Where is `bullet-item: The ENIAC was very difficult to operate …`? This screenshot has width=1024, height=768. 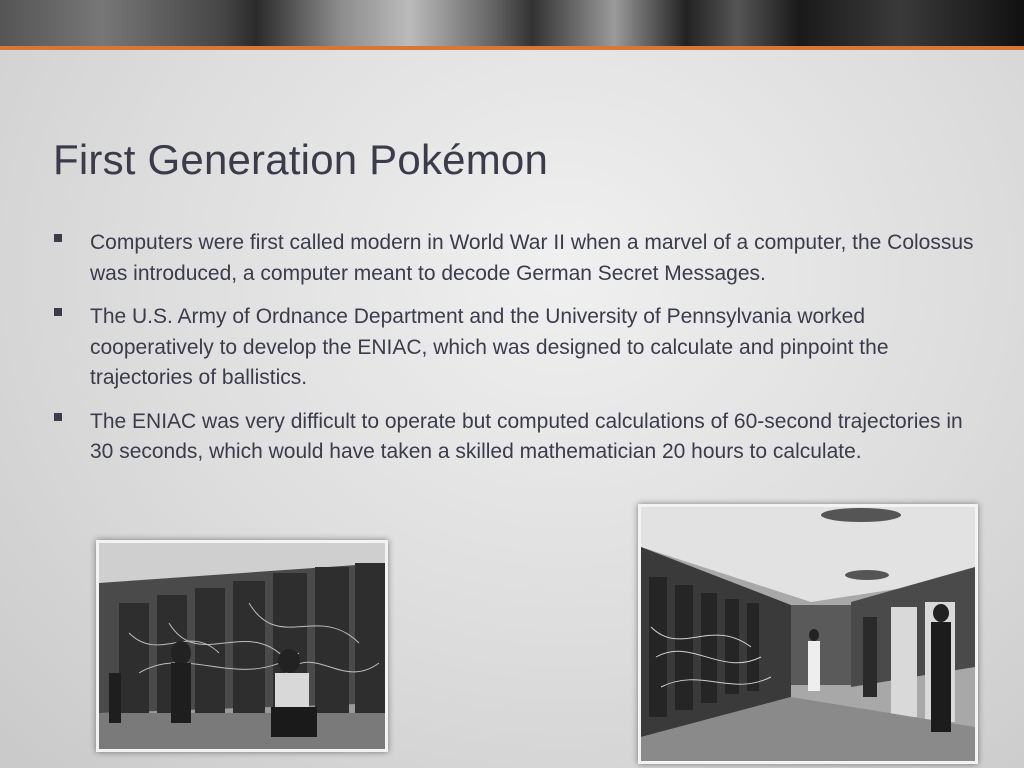 bullet-item: The ENIAC was very difficult to operate … is located at coordinates (517, 437).